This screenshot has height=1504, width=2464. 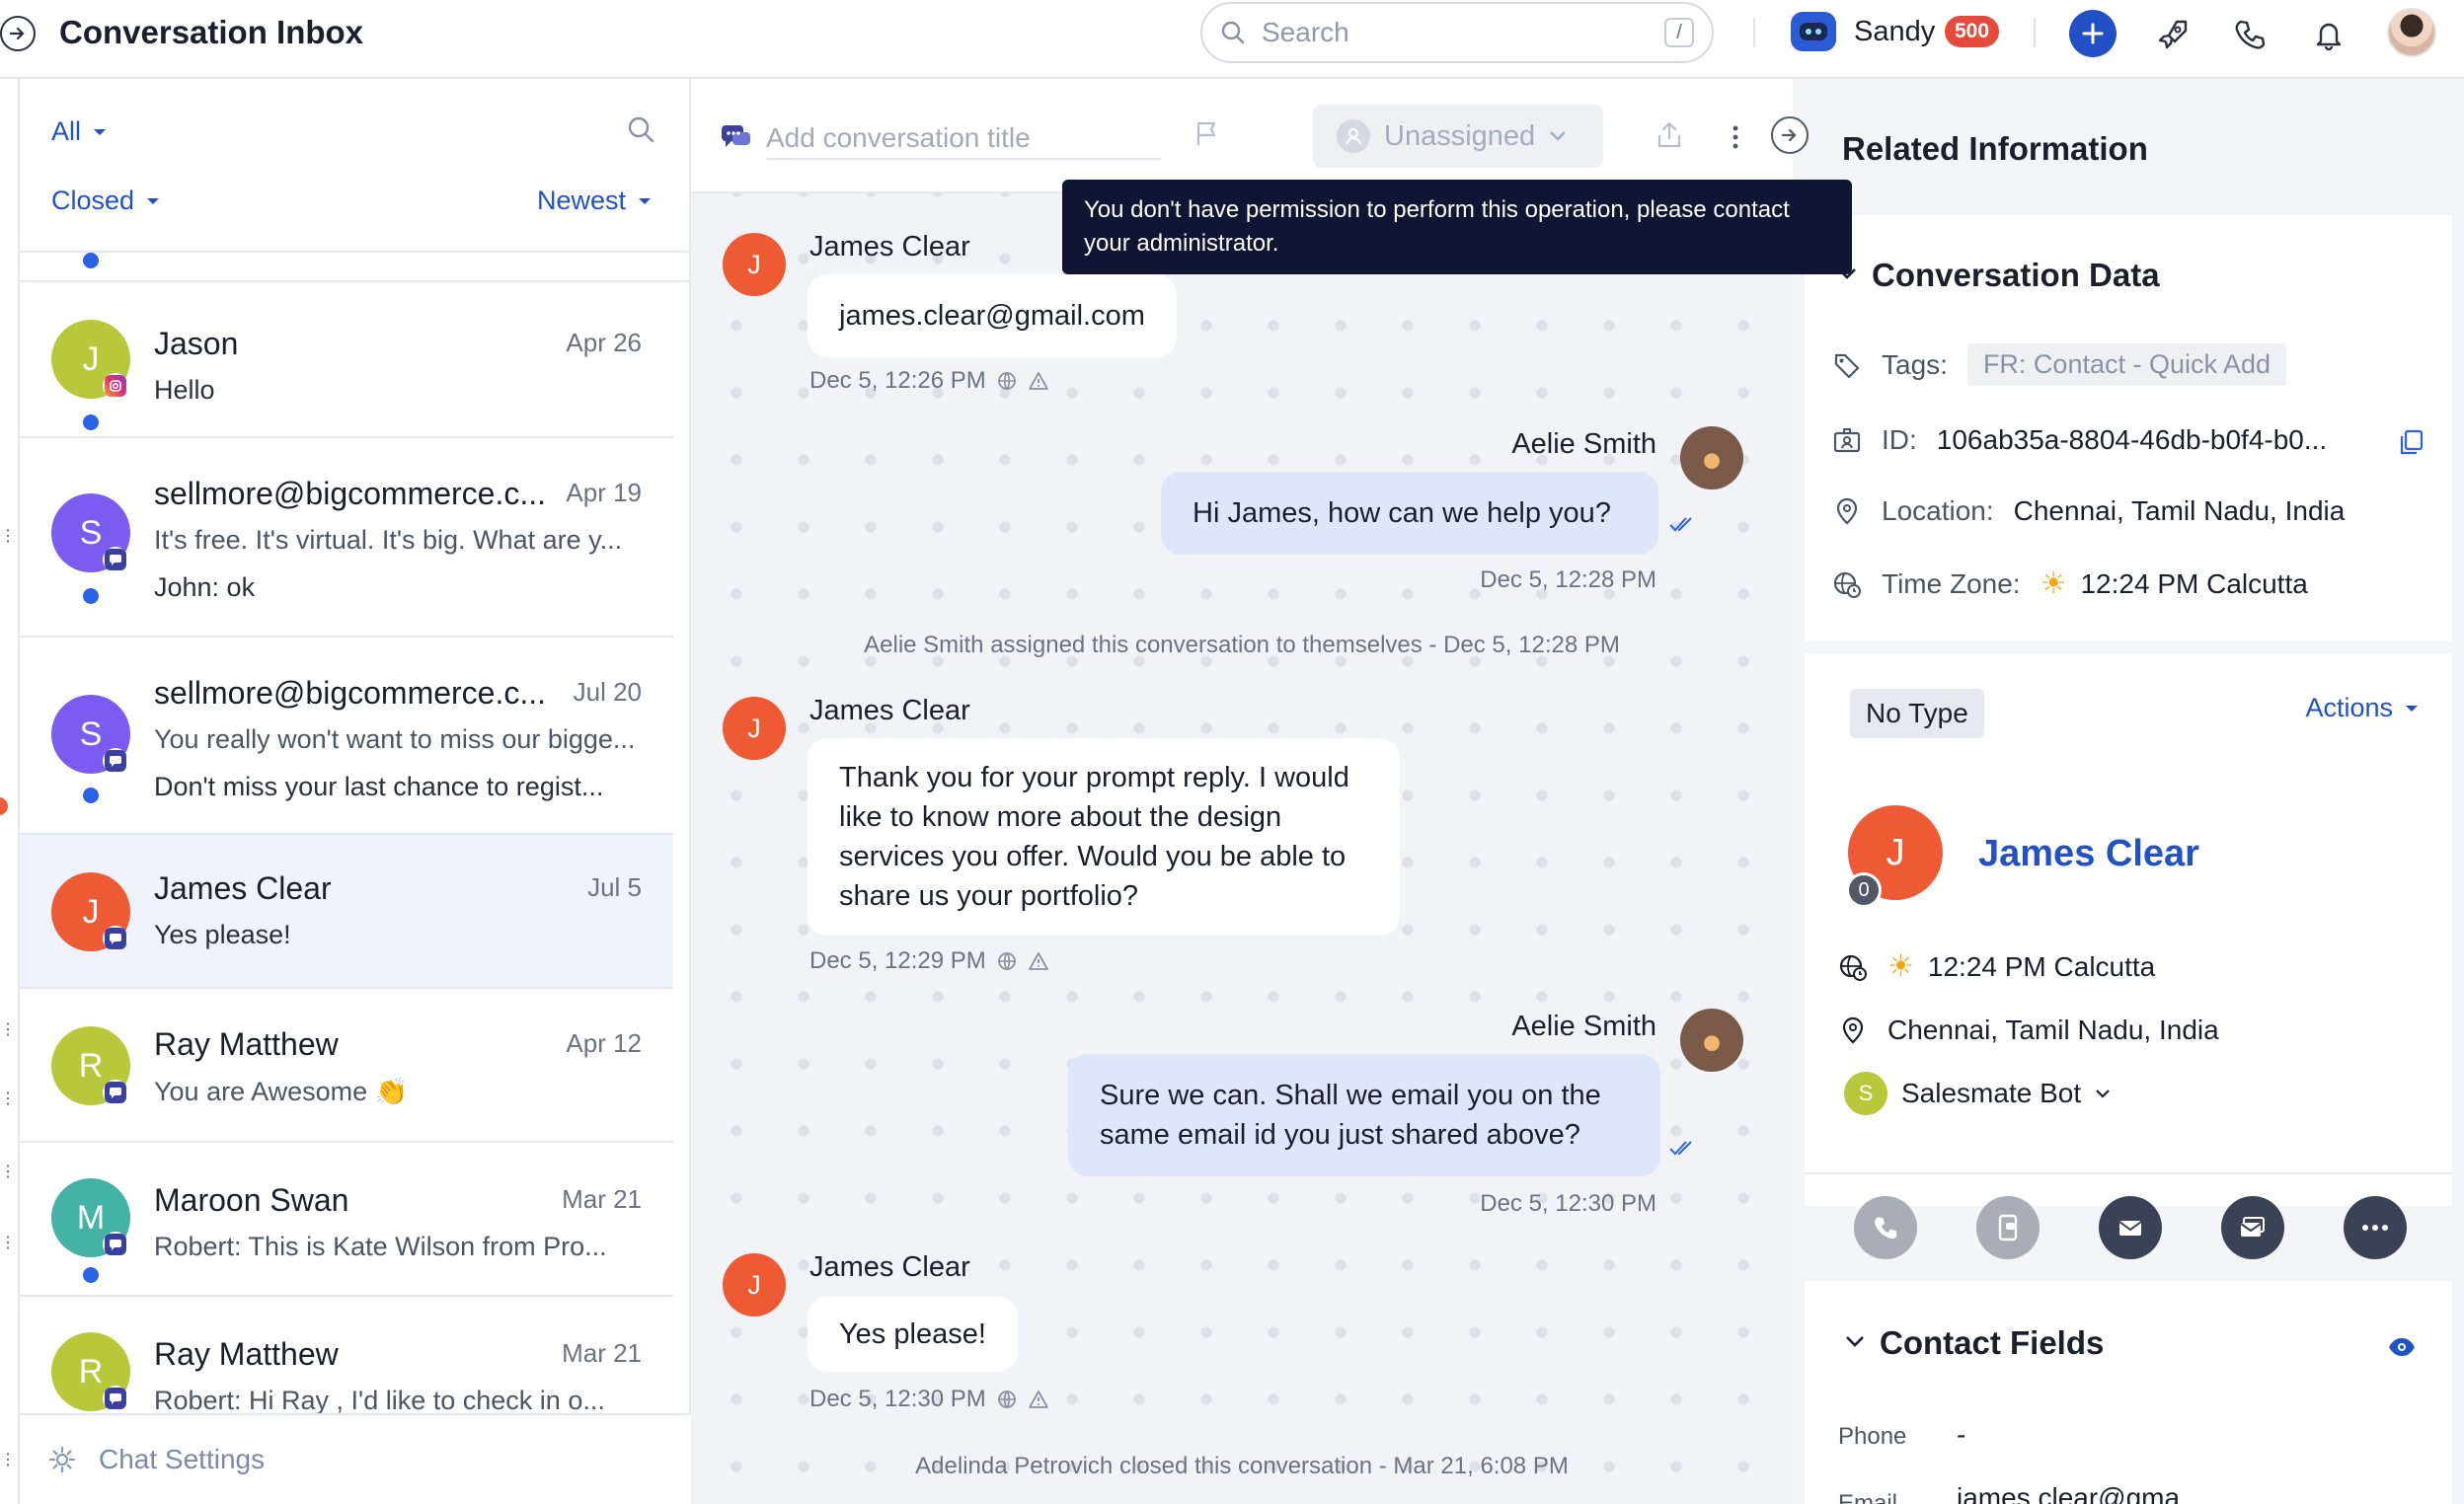 I want to click on message-meta: Dec 5, 12:29 PM, so click(x=929, y=961).